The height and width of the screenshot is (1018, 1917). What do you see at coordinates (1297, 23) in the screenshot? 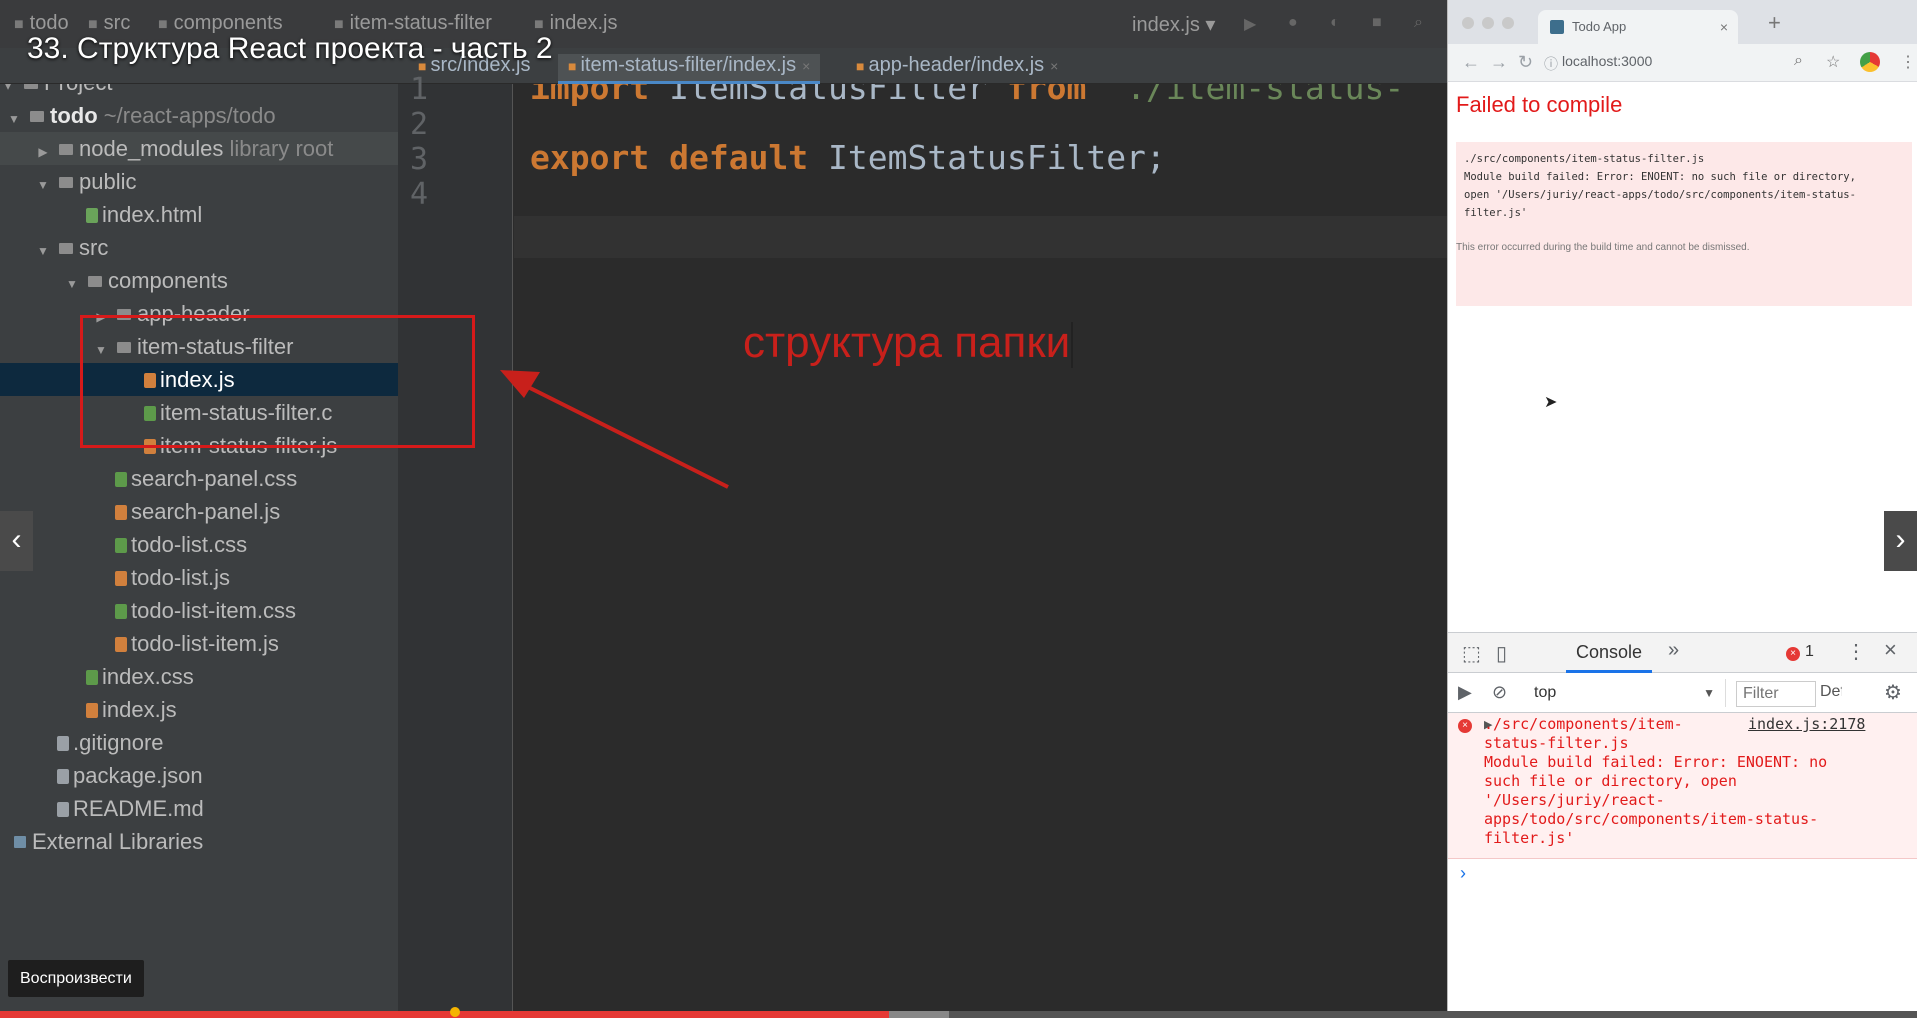
I see `debug-icon: ●` at bounding box center [1297, 23].